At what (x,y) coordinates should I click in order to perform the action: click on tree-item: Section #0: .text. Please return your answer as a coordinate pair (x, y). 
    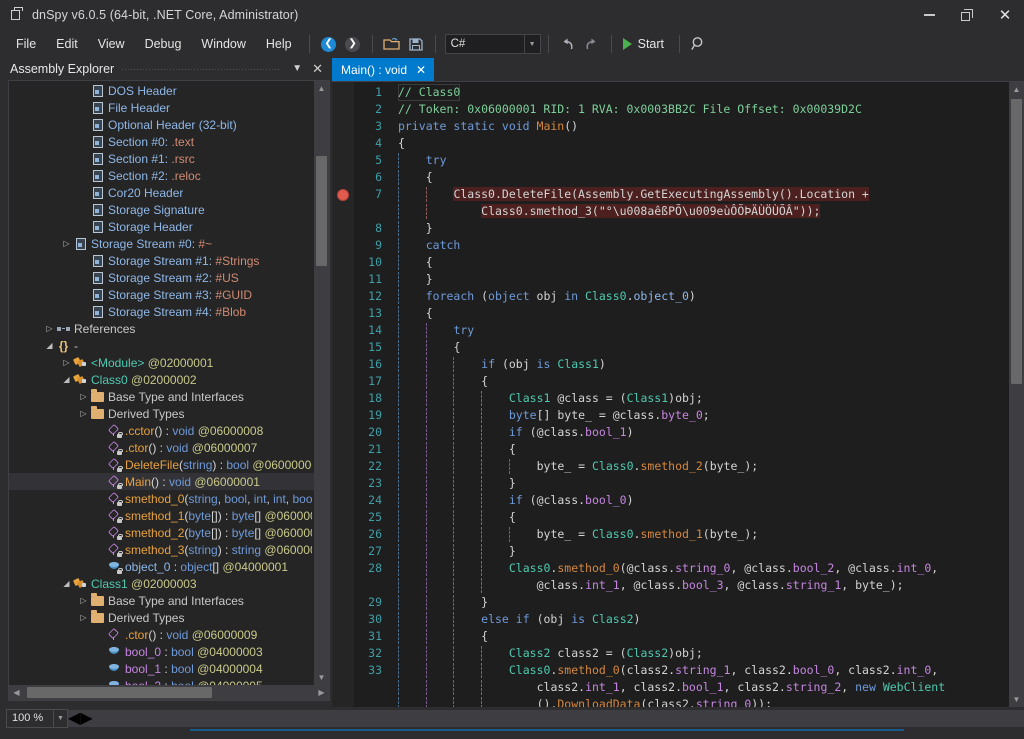
    Looking at the image, I should click on (161, 141).